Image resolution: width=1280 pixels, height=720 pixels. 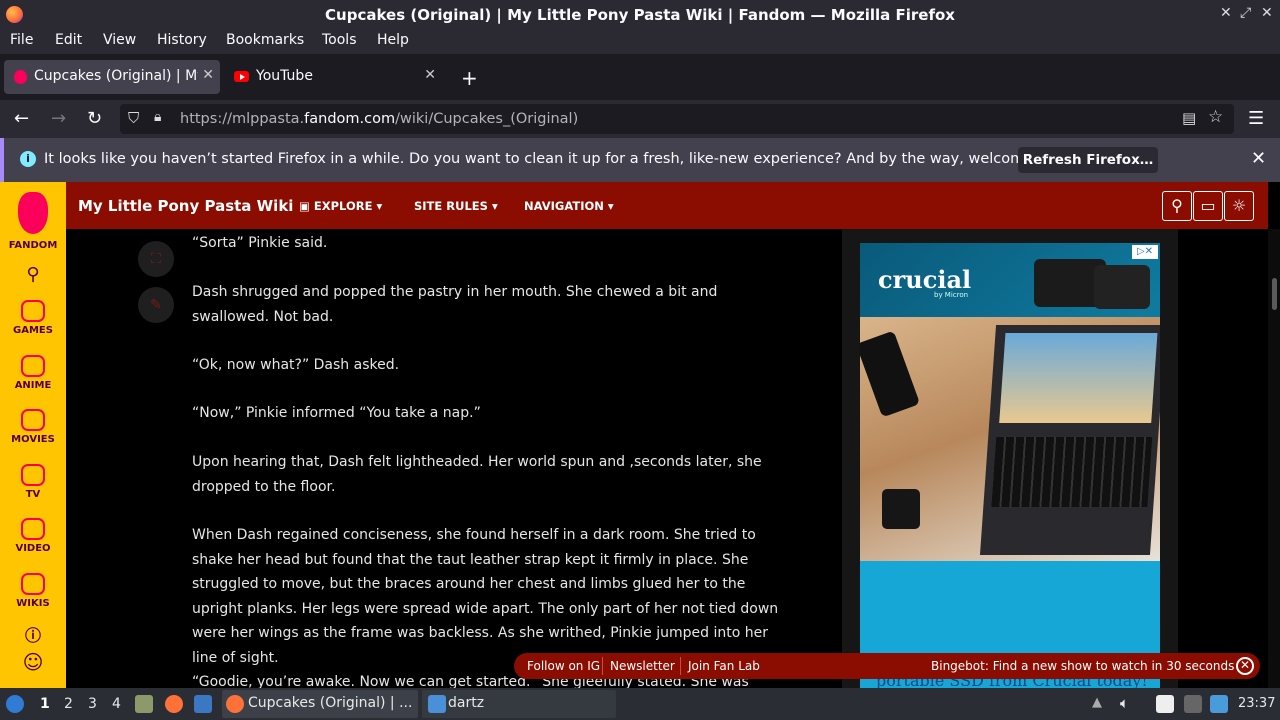 I want to click on article-paragraph: “Now,” Pinkie informed “You take a nap.”, so click(x=336, y=413).